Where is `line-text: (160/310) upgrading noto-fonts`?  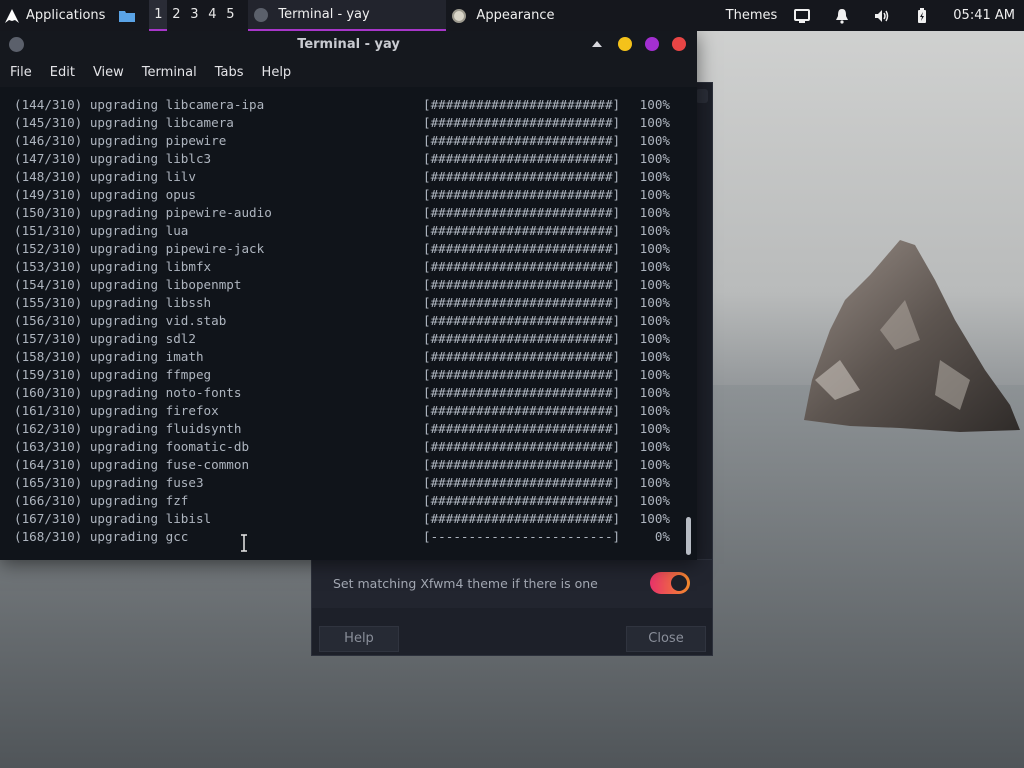
line-text: (160/310) upgrading noto-fonts is located at coordinates (128, 392).